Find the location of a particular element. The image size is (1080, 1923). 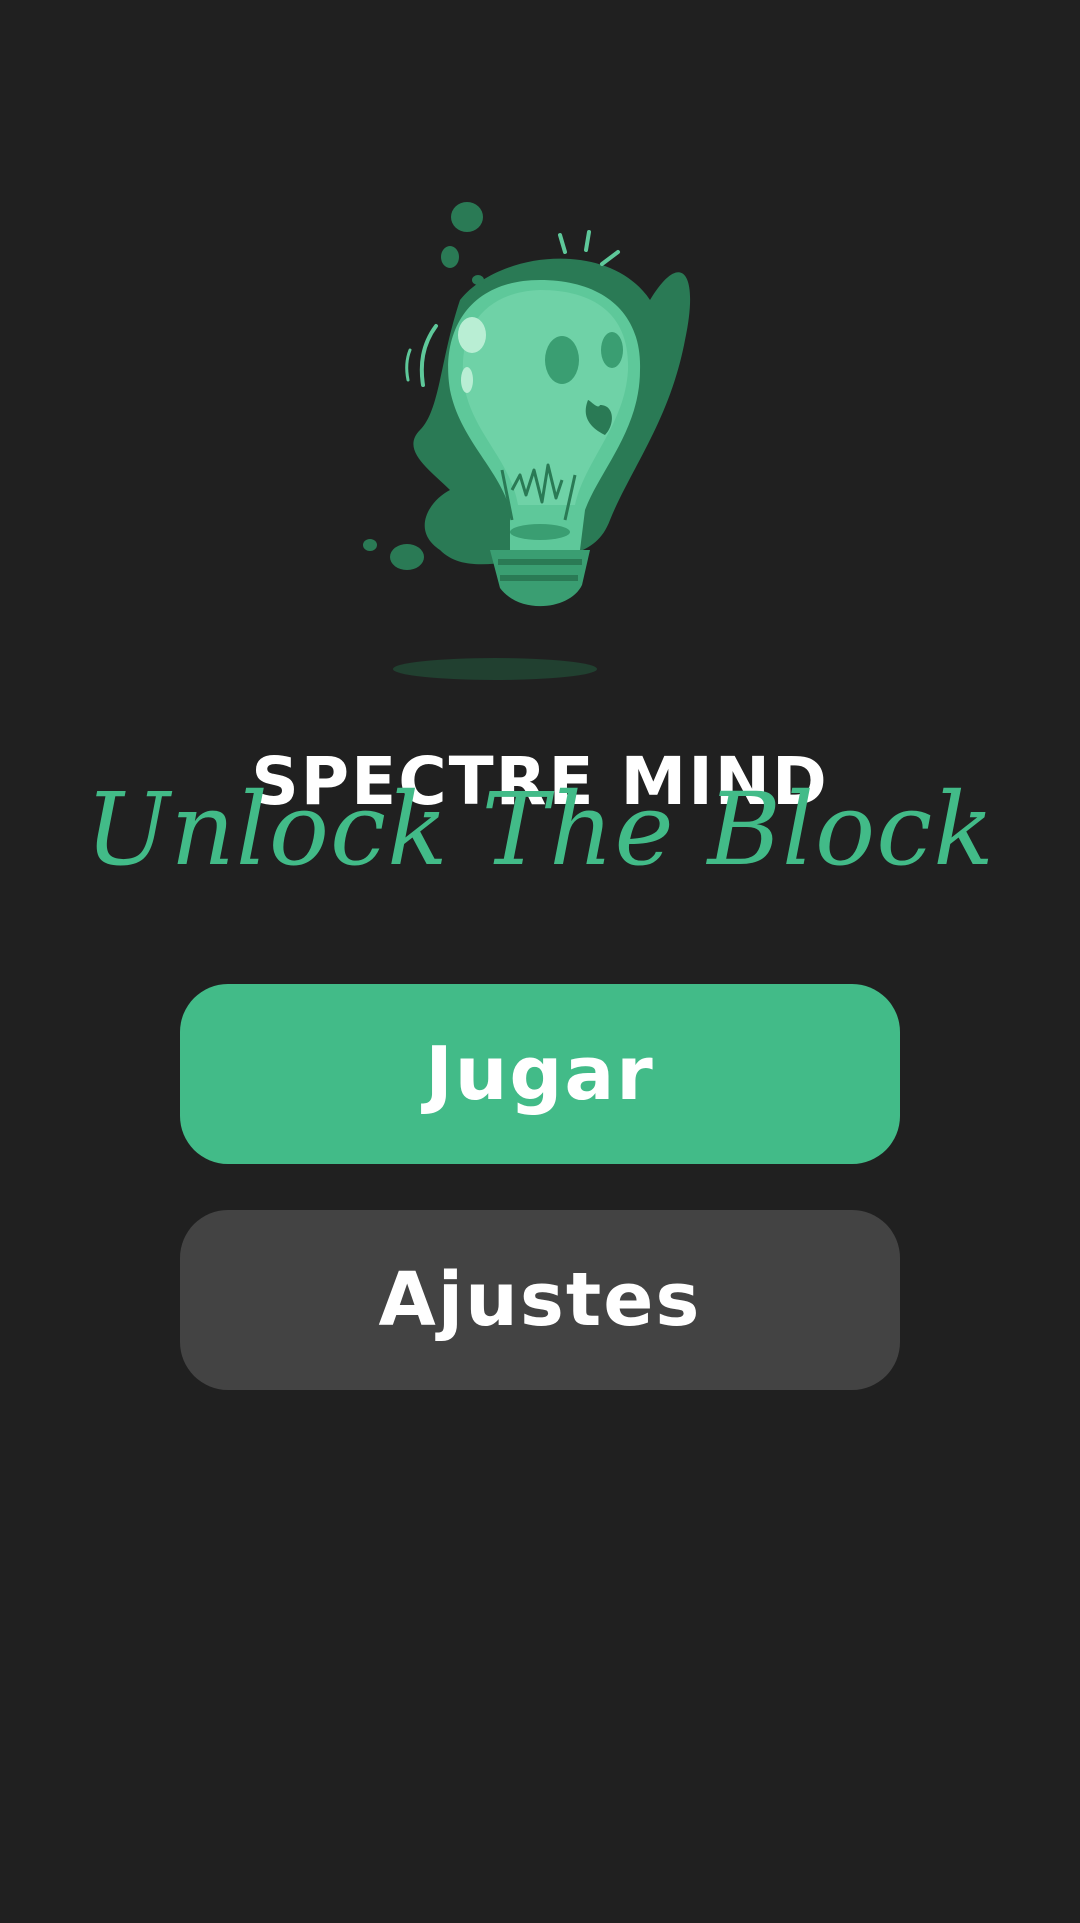

play-button-label: Jugar is located at coordinates (540, 1074).